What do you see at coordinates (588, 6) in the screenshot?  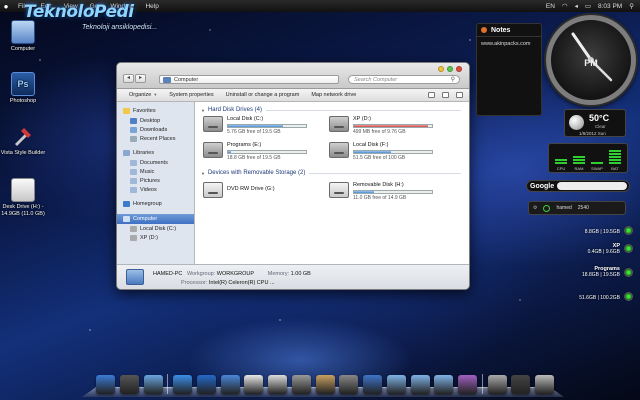 I see `battery-icon: ▭` at bounding box center [588, 6].